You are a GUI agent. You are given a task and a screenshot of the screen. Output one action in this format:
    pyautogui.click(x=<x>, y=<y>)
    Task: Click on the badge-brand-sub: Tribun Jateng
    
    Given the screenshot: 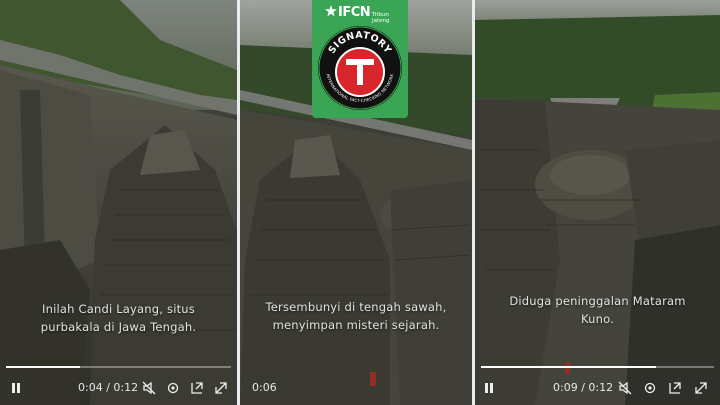 What is the action you would take?
    pyautogui.click(x=381, y=18)
    